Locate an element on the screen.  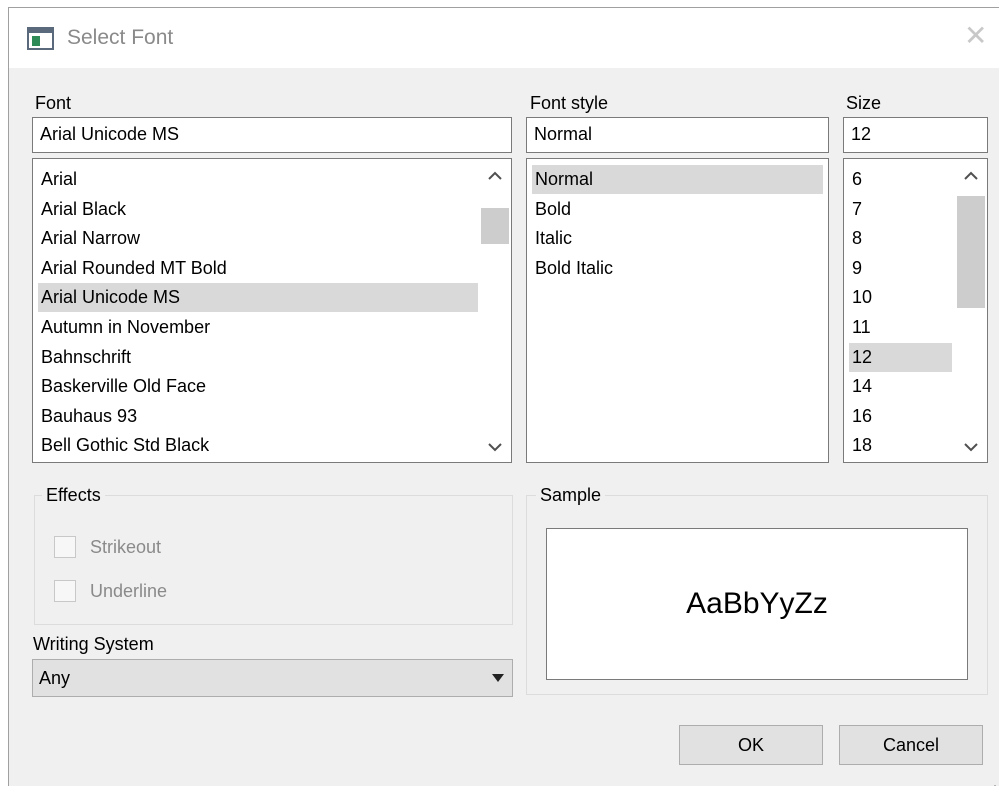
font-list-item: Arial Unicode MS is located at coordinates (258, 298).